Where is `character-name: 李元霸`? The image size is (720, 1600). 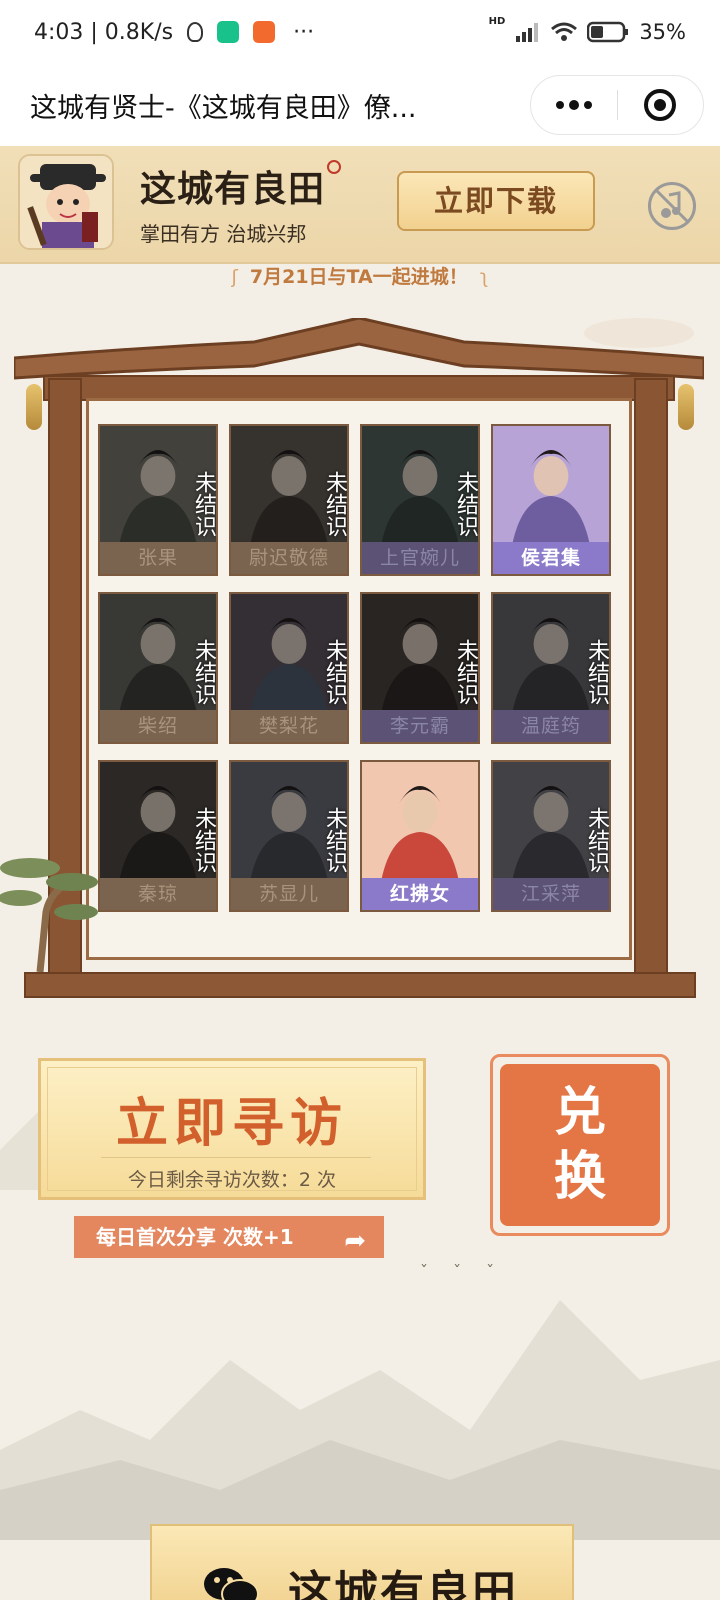
character-name: 李元霸 is located at coordinates (420, 726).